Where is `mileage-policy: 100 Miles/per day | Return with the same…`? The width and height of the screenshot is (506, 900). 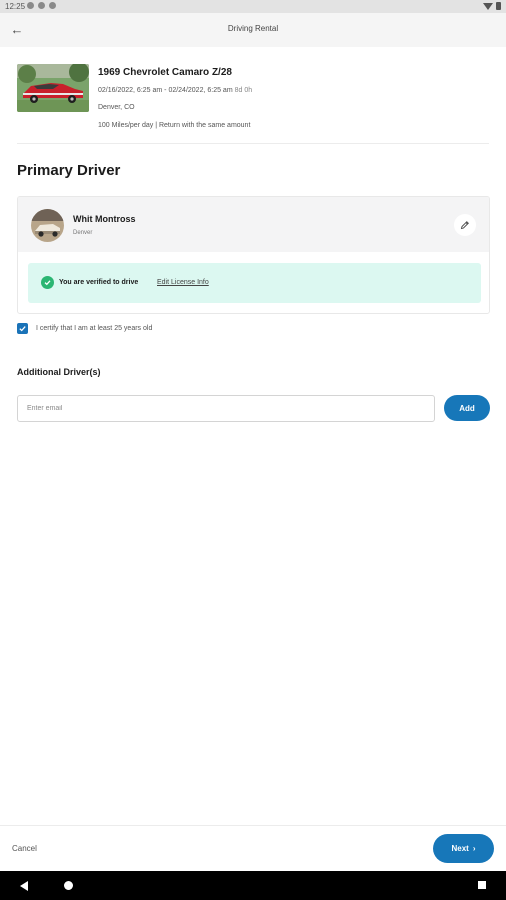 mileage-policy: 100 Miles/per day | Return with the same… is located at coordinates (174, 125).